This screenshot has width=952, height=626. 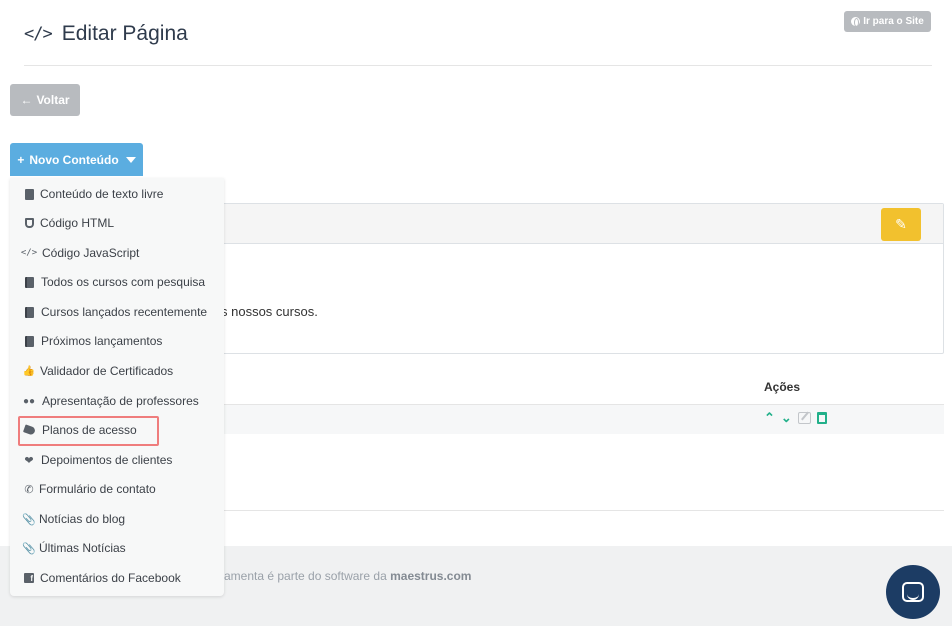 I want to click on menu-item-testimonials: ❤ Depoimentos de clientes, so click(x=117, y=460).